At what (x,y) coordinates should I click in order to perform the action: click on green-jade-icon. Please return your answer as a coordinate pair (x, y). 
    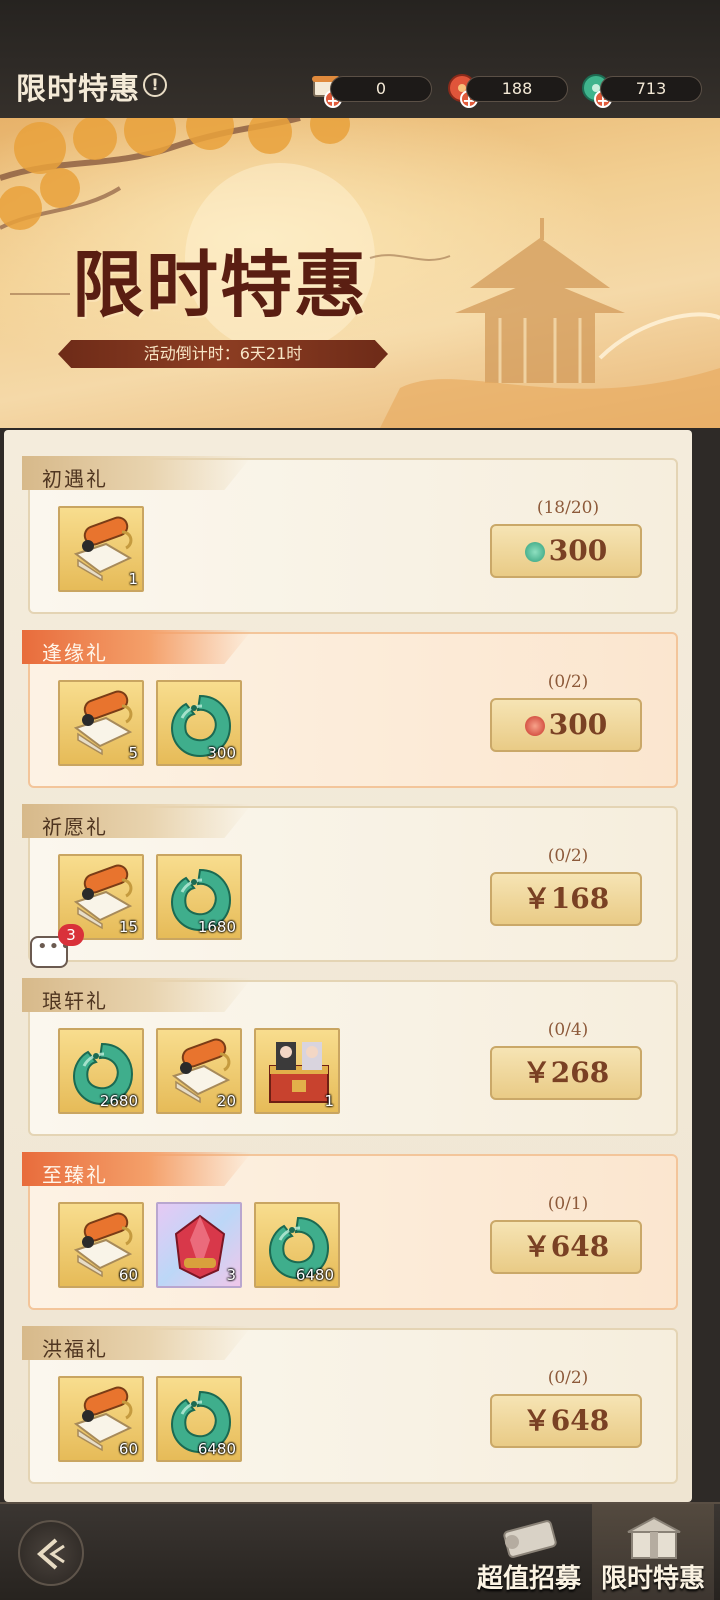
    Looking at the image, I should click on (534, 552).